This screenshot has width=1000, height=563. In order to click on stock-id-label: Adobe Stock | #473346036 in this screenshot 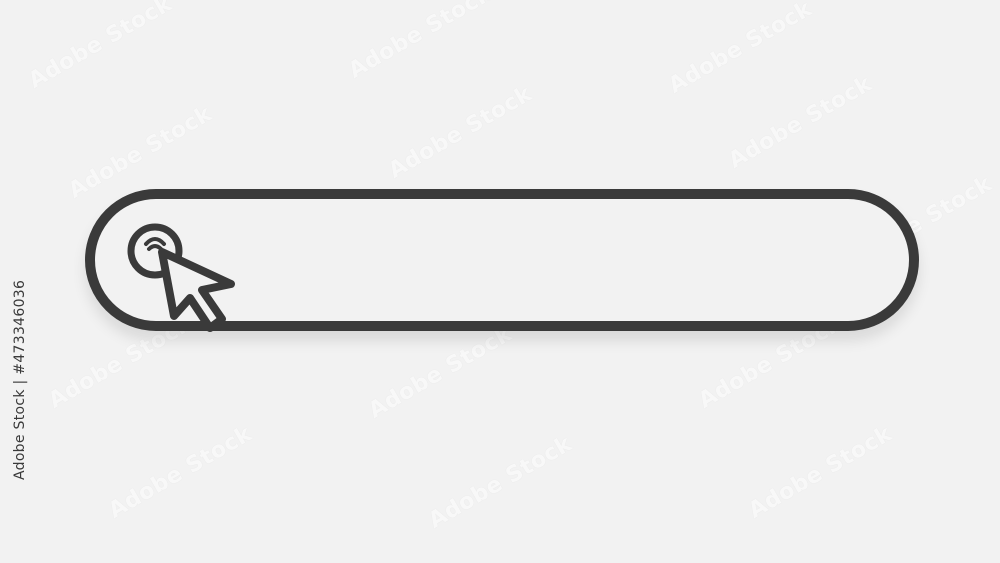, I will do `click(20, 379)`.